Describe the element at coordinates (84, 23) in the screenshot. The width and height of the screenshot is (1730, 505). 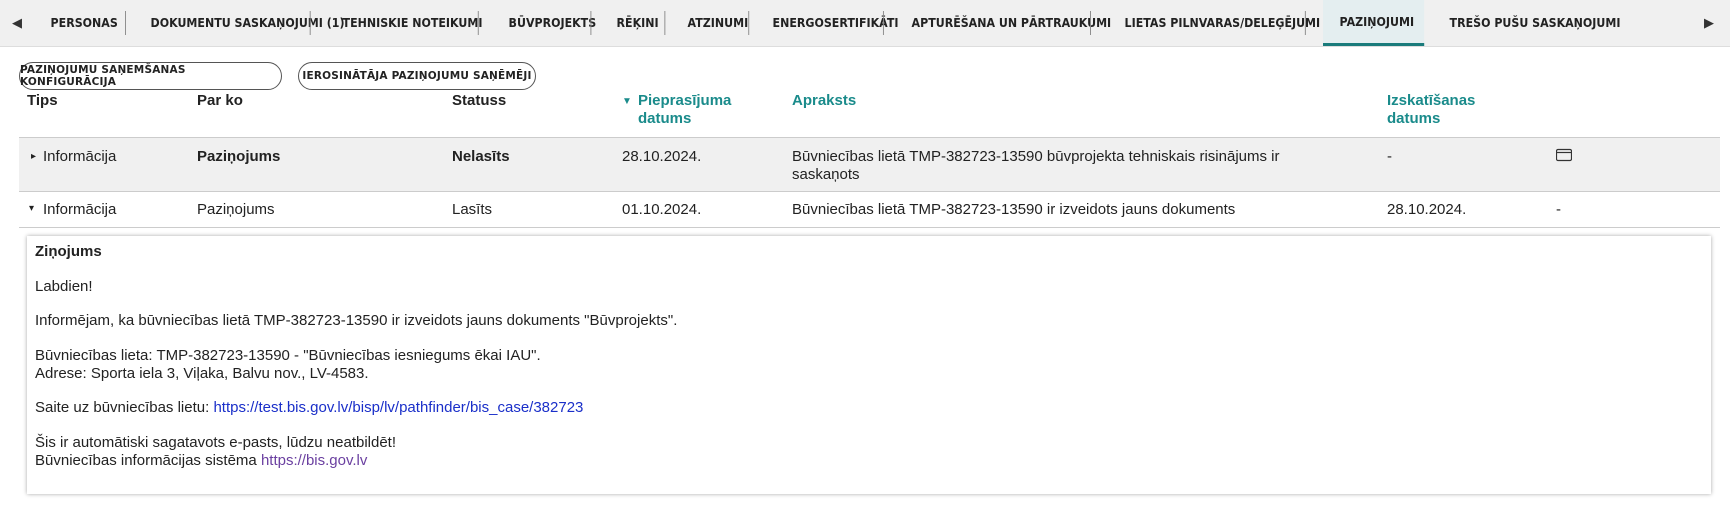
I see `tab-label: PERSONAS` at that location.